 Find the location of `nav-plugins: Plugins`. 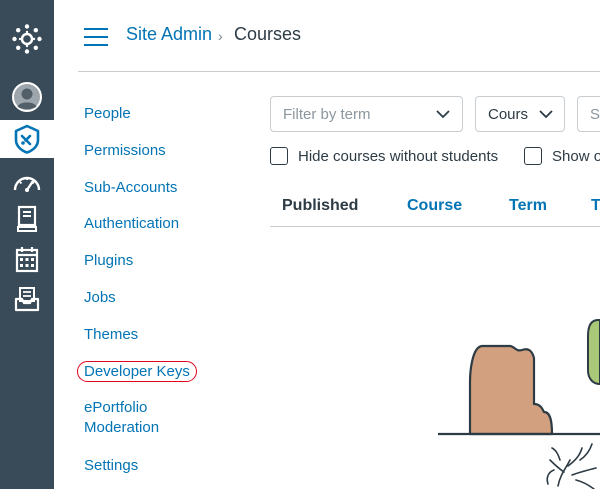

nav-plugins: Plugins is located at coordinates (108, 261).